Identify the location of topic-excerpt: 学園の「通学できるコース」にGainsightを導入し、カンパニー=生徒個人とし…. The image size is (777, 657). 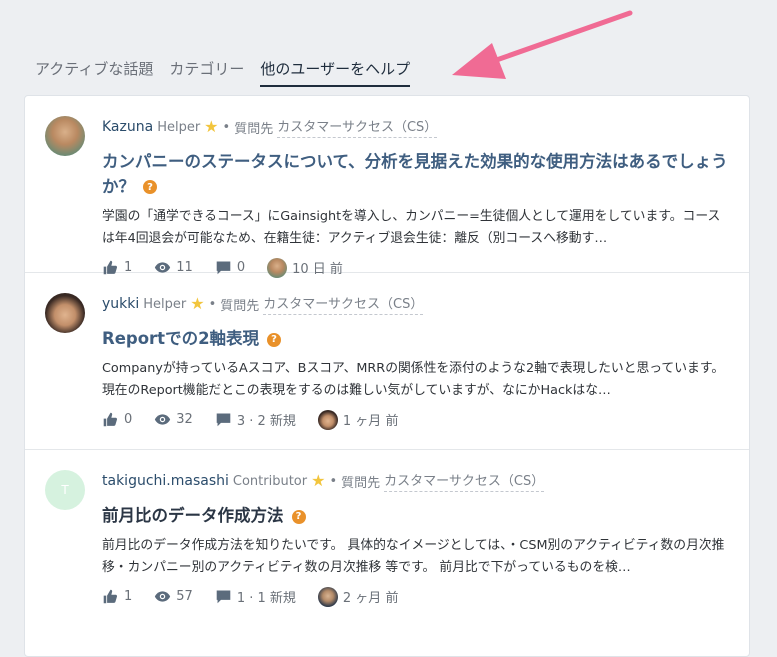
(411, 227).